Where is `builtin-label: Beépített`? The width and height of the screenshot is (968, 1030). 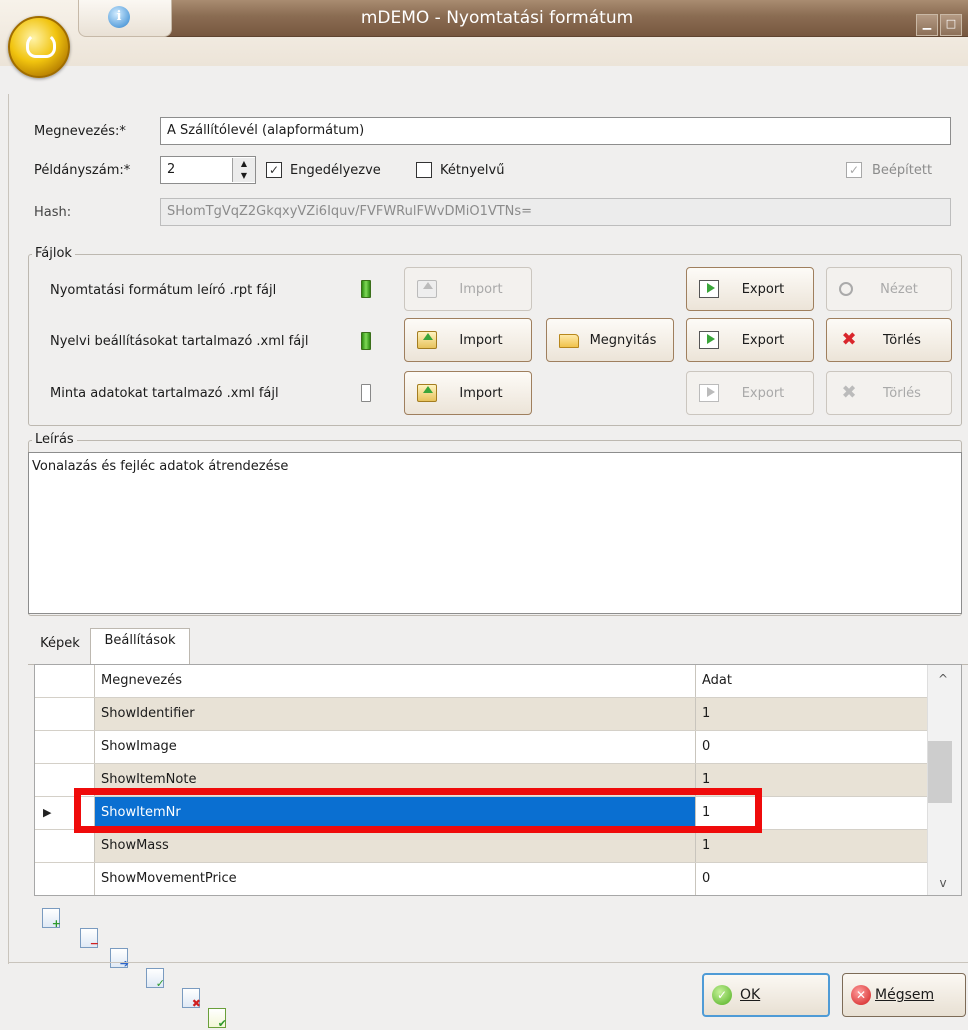 builtin-label: Beépített is located at coordinates (902, 170).